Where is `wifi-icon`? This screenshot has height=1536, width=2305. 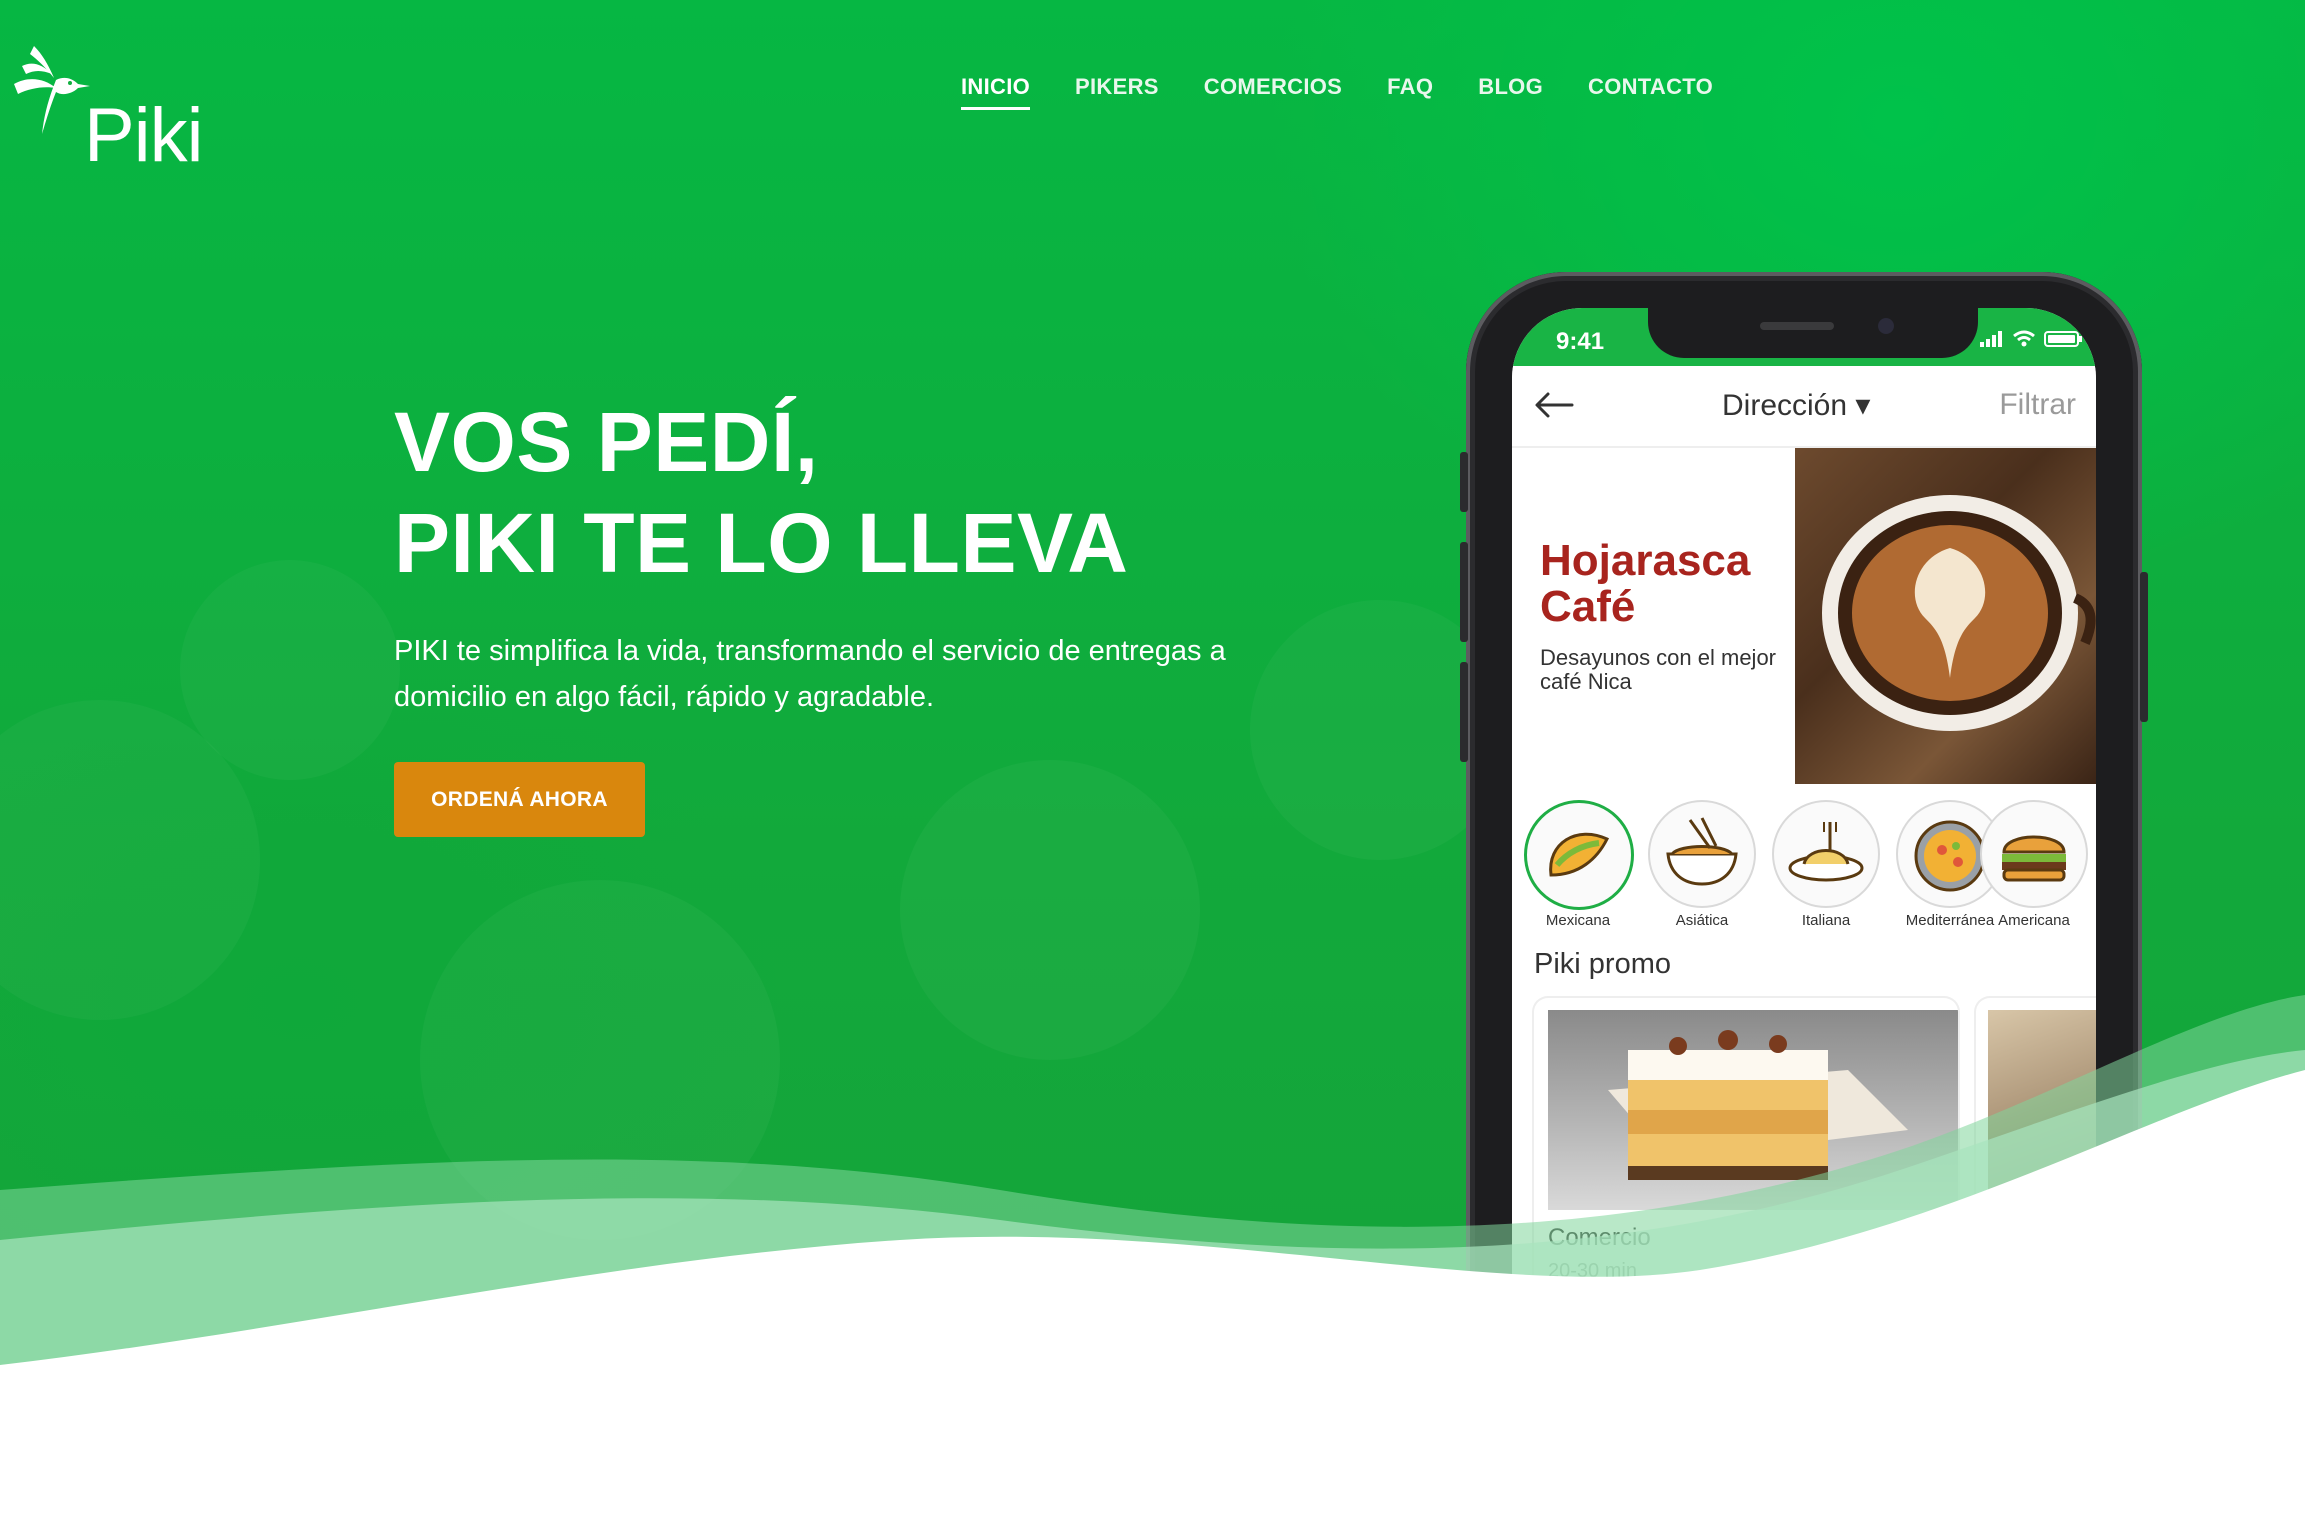
wifi-icon is located at coordinates (2024, 338).